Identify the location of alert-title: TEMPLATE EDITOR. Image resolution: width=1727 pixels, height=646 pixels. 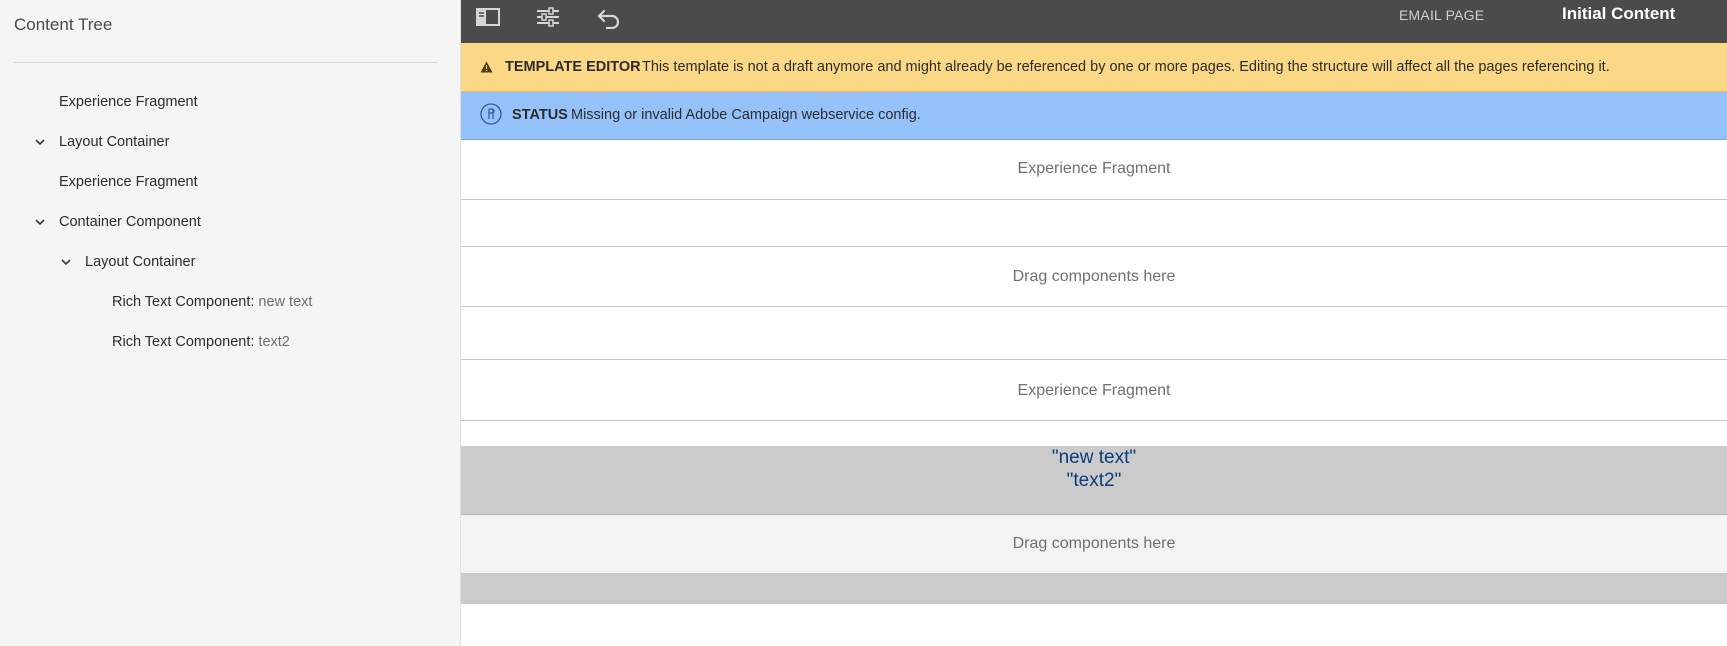
(573, 67).